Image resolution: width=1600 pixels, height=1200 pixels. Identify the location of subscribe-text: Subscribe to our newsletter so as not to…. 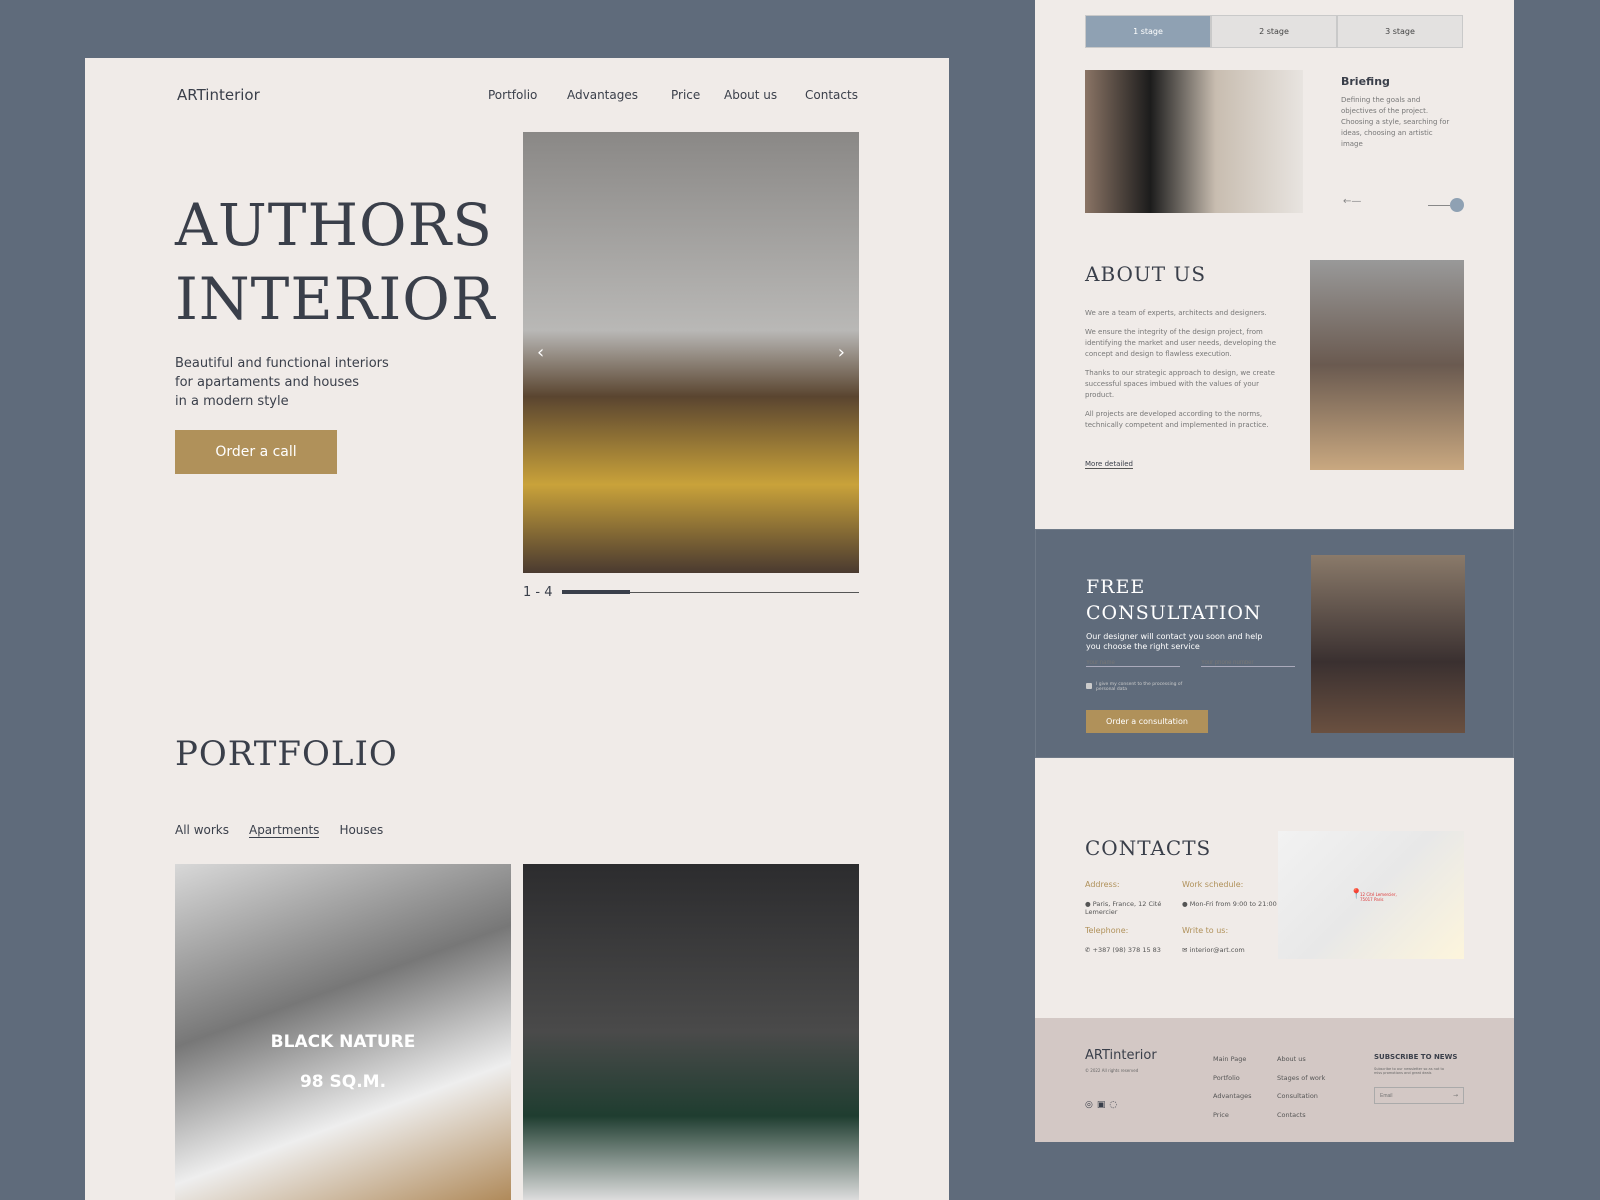
(1409, 1071).